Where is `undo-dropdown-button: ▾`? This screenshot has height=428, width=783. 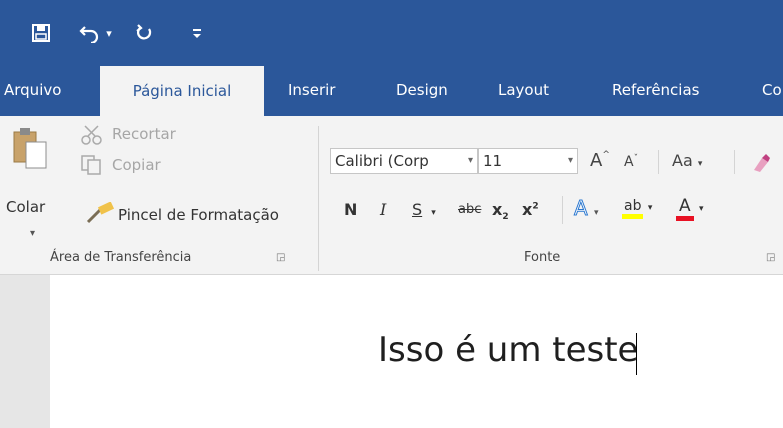
undo-dropdown-button: ▾ is located at coordinates (109, 33).